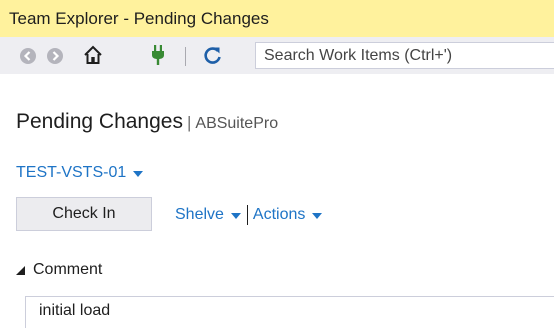  I want to click on search-work-items-input: Search Work Items (Ctrl+'), so click(404, 55).